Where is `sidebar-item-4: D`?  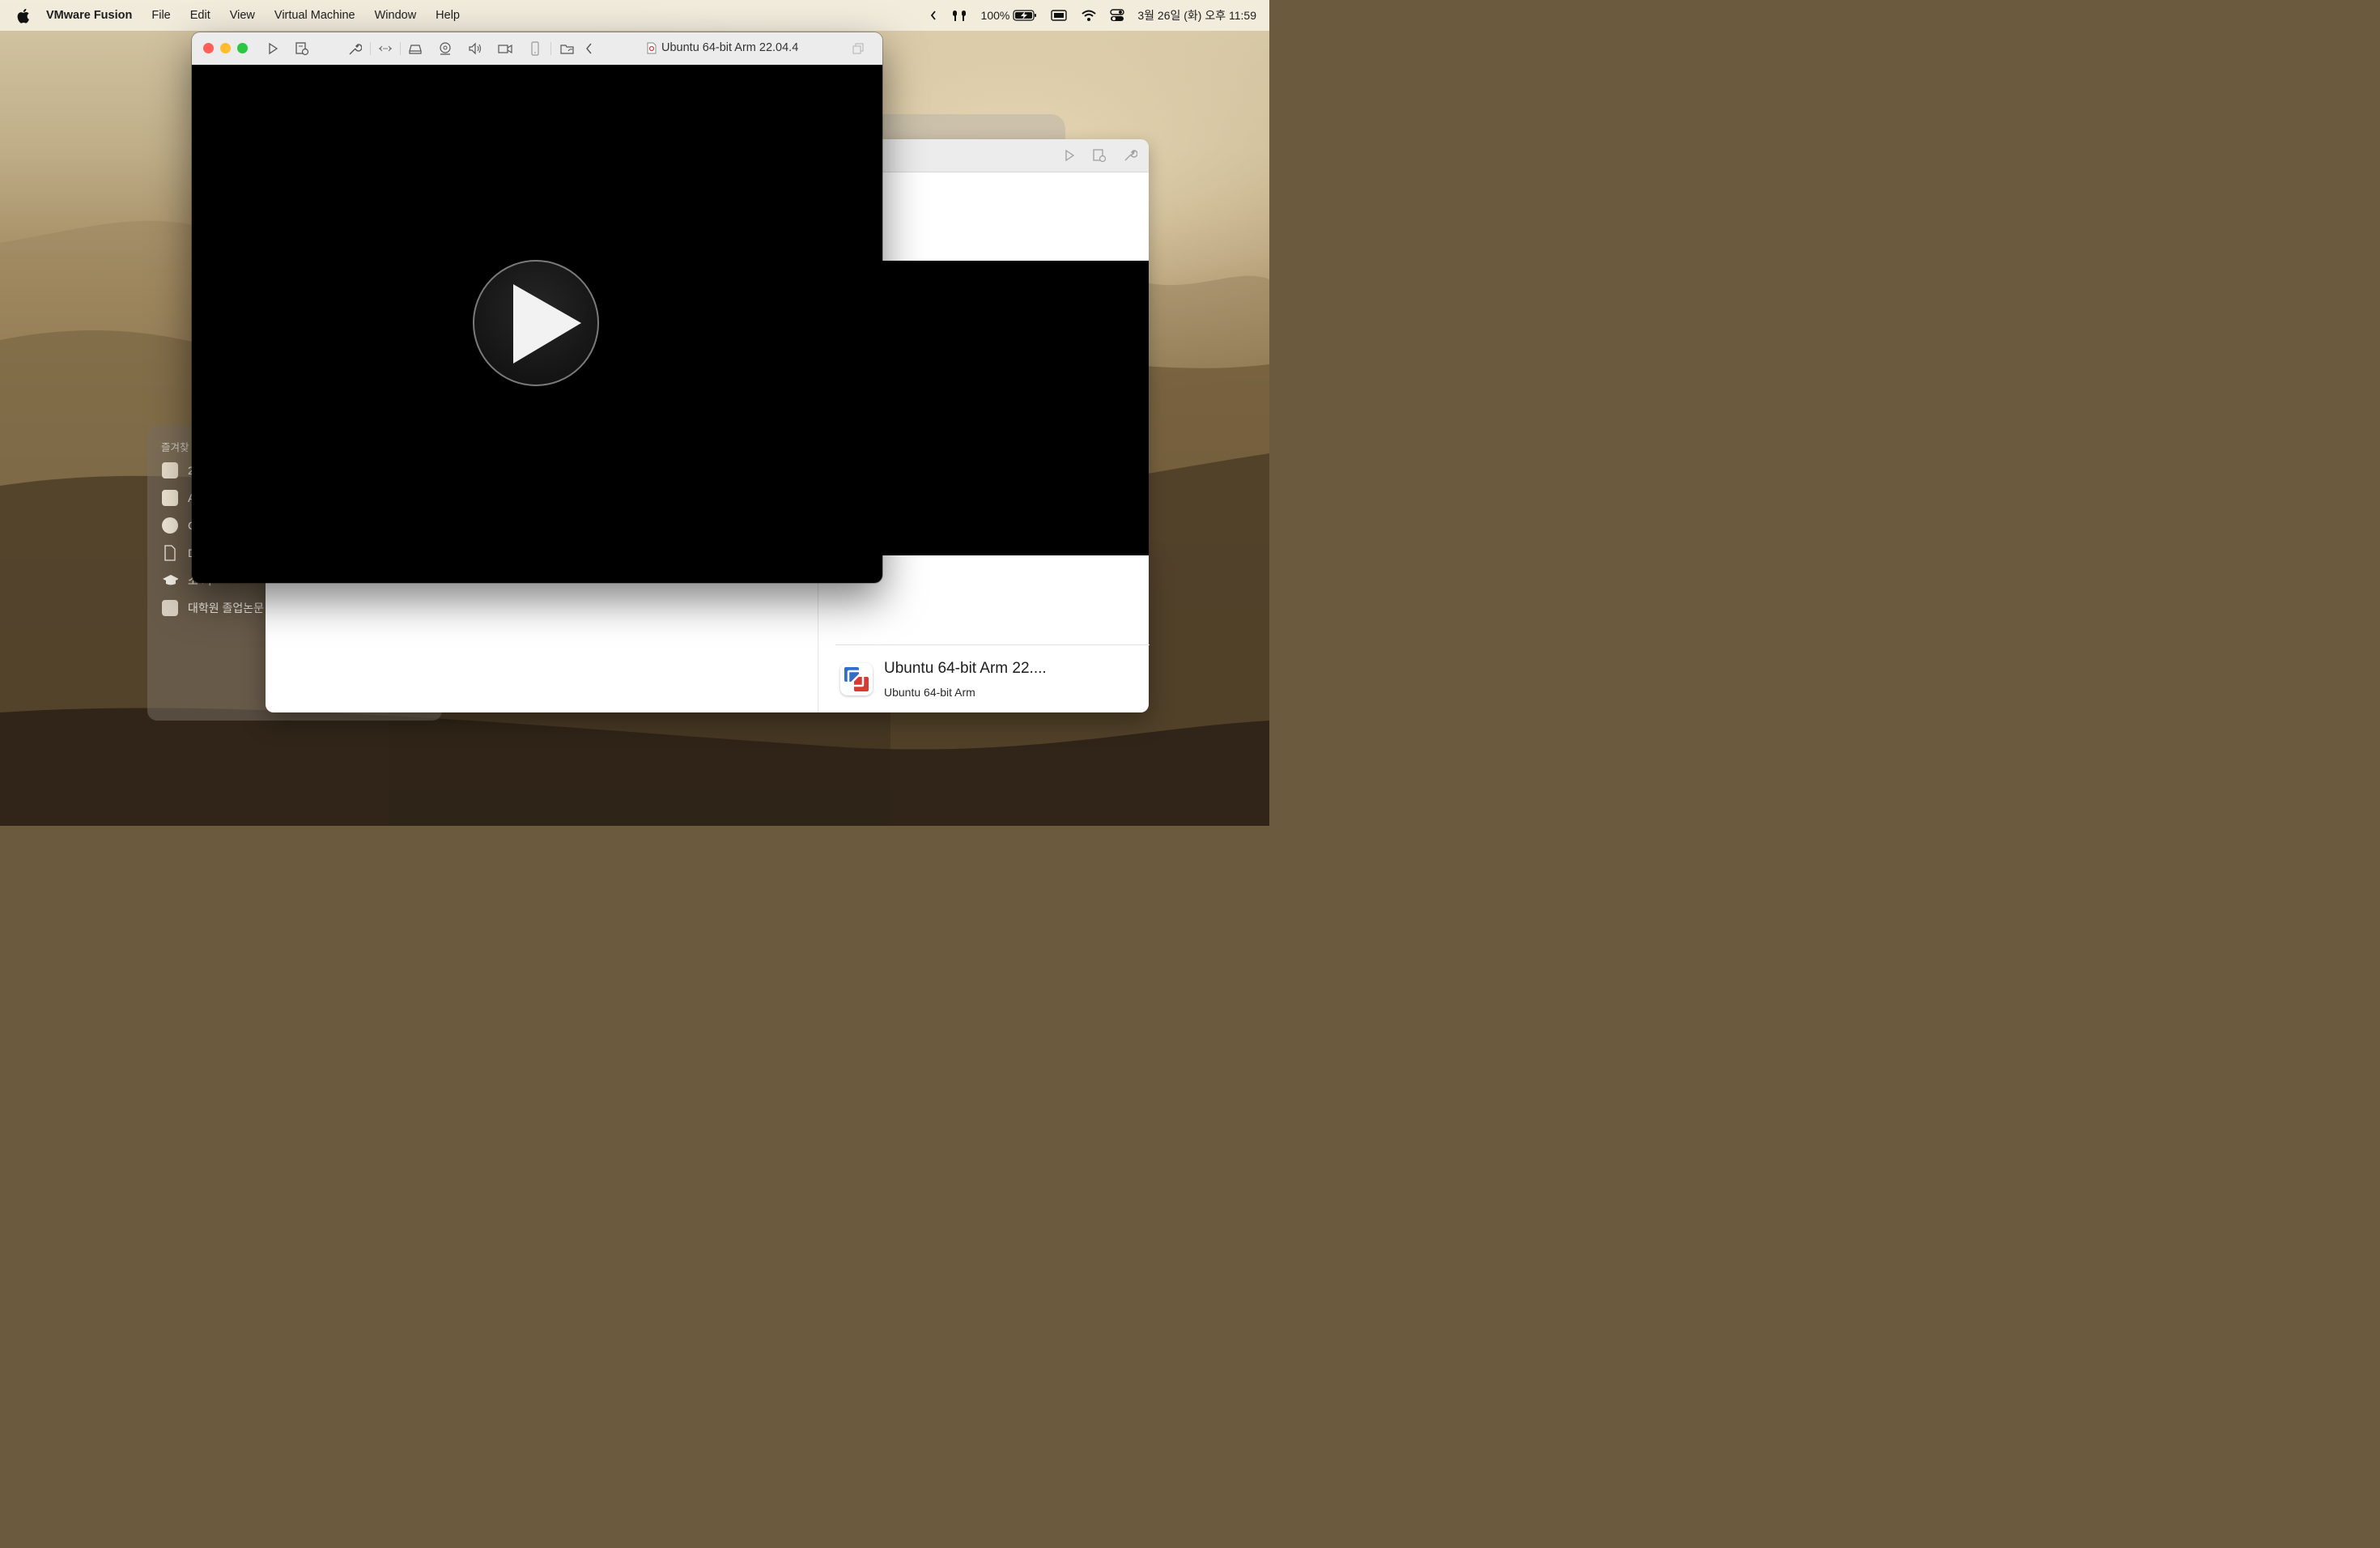
sidebar-item-4: D is located at coordinates (179, 553).